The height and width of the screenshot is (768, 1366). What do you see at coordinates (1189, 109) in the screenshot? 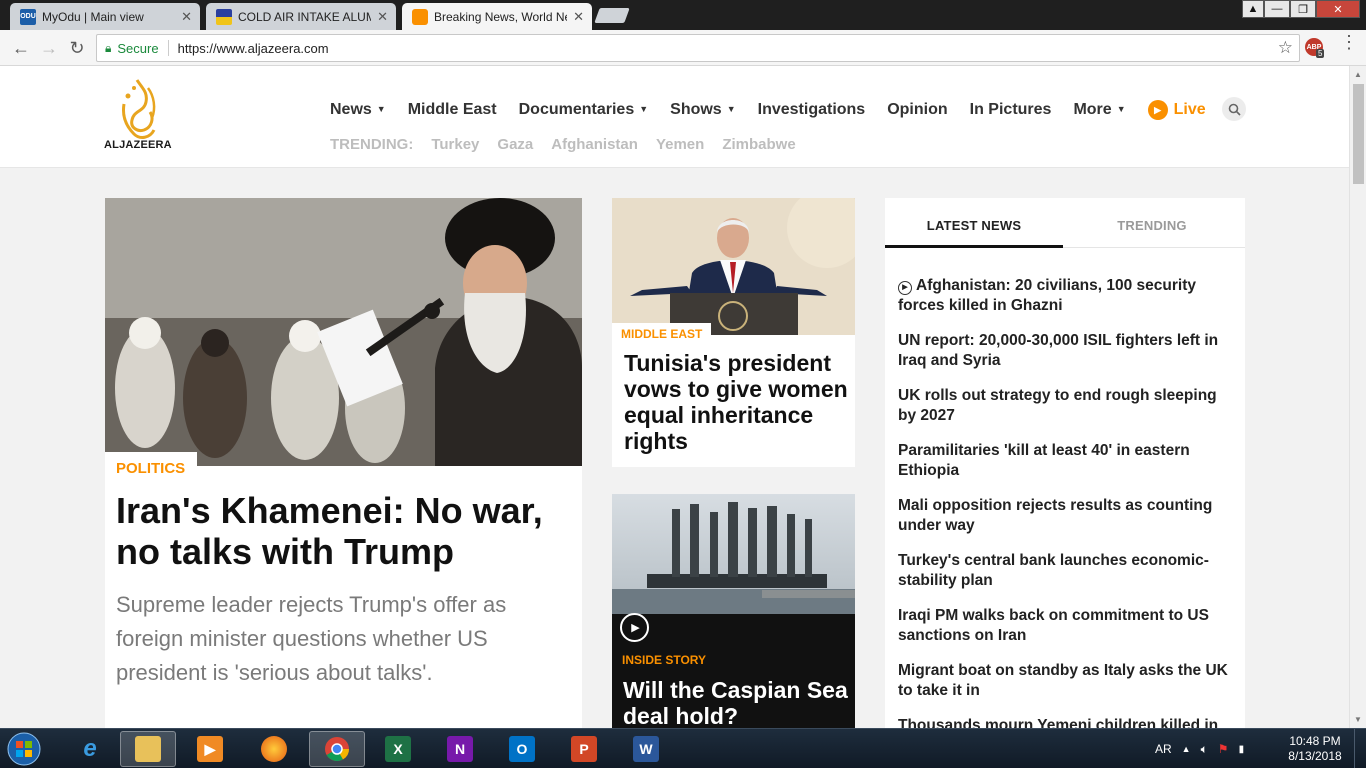
I see `live-label: Live` at bounding box center [1189, 109].